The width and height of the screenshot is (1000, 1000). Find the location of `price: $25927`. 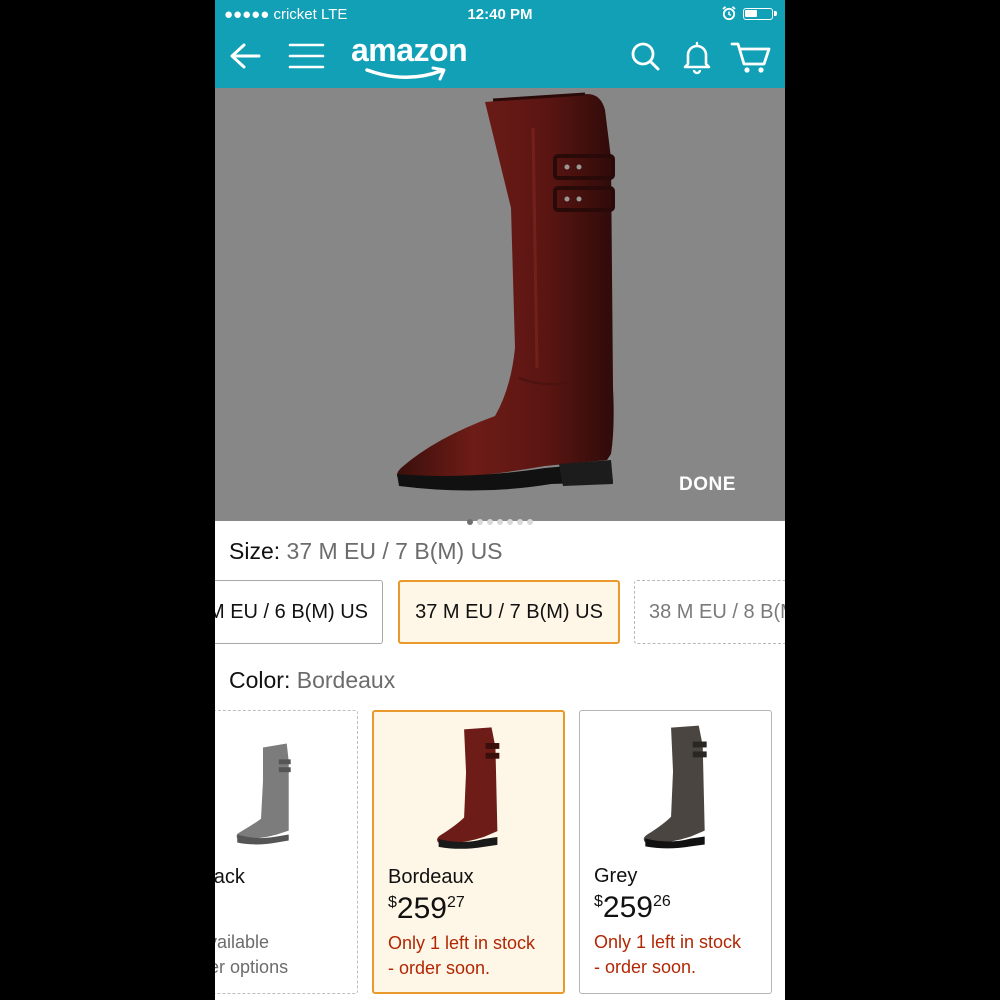

price: $25927 is located at coordinates (426, 909).